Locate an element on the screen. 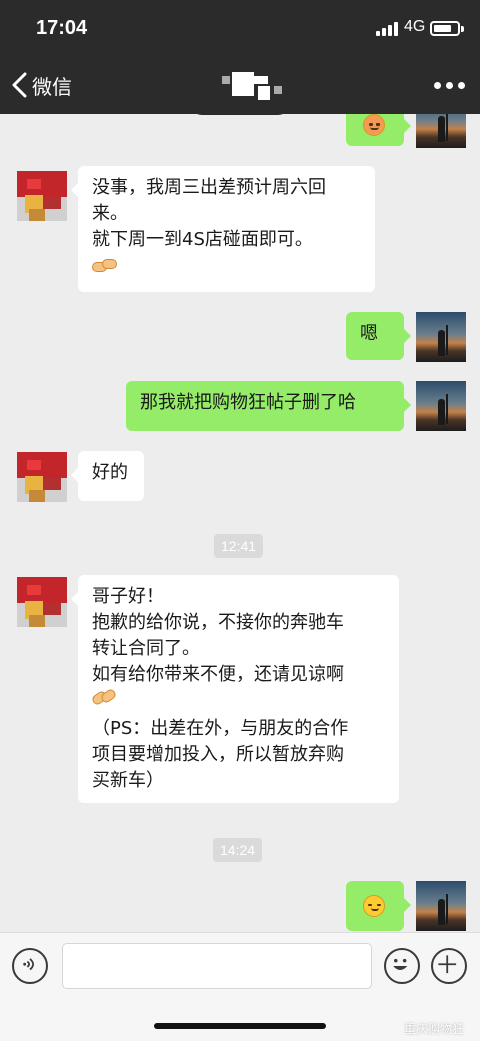 The width and height of the screenshot is (480, 1041). message-bubble-outgoing: 嗯 is located at coordinates (378, 336).